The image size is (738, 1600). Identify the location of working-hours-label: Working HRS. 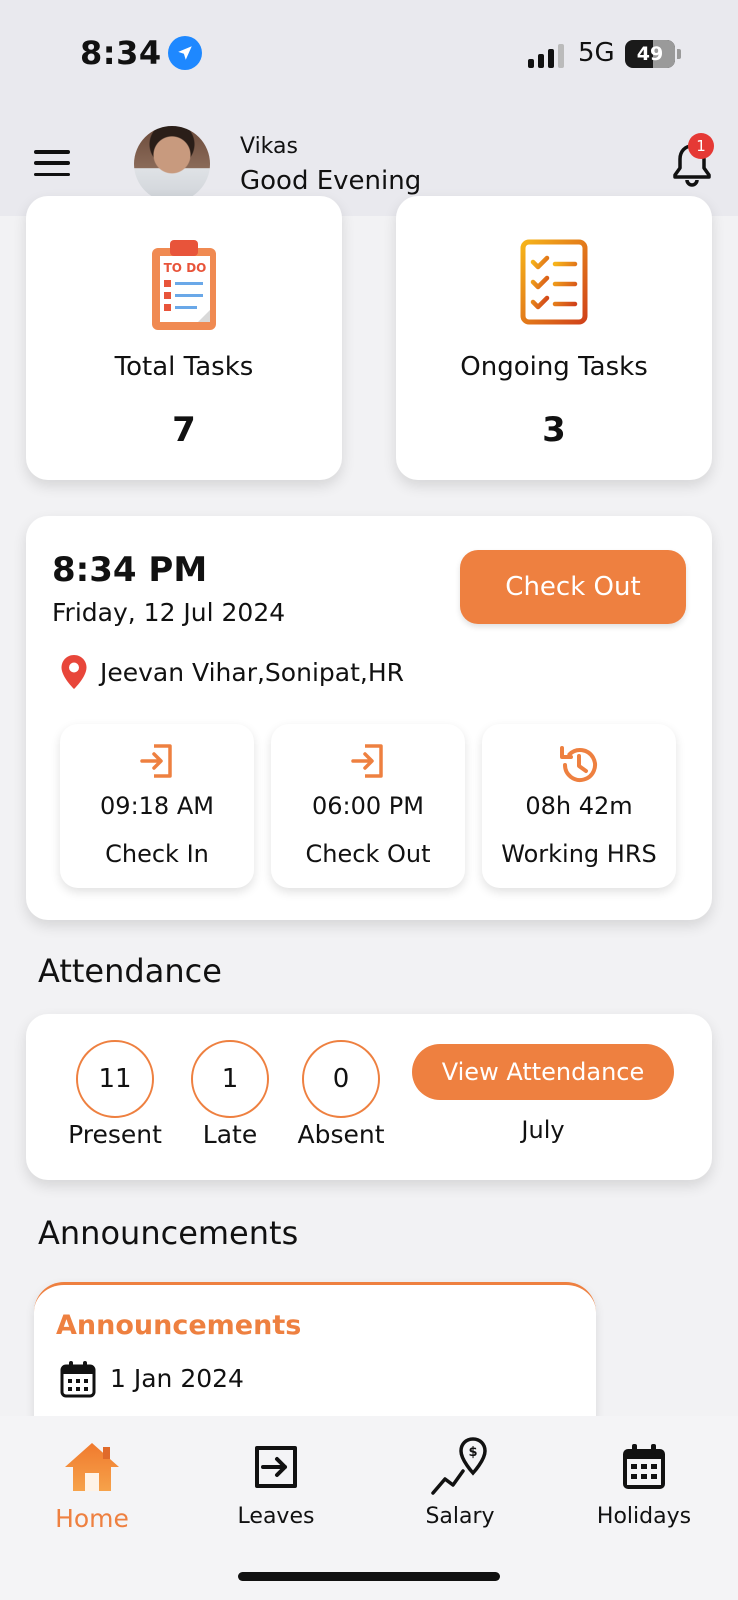
(579, 854).